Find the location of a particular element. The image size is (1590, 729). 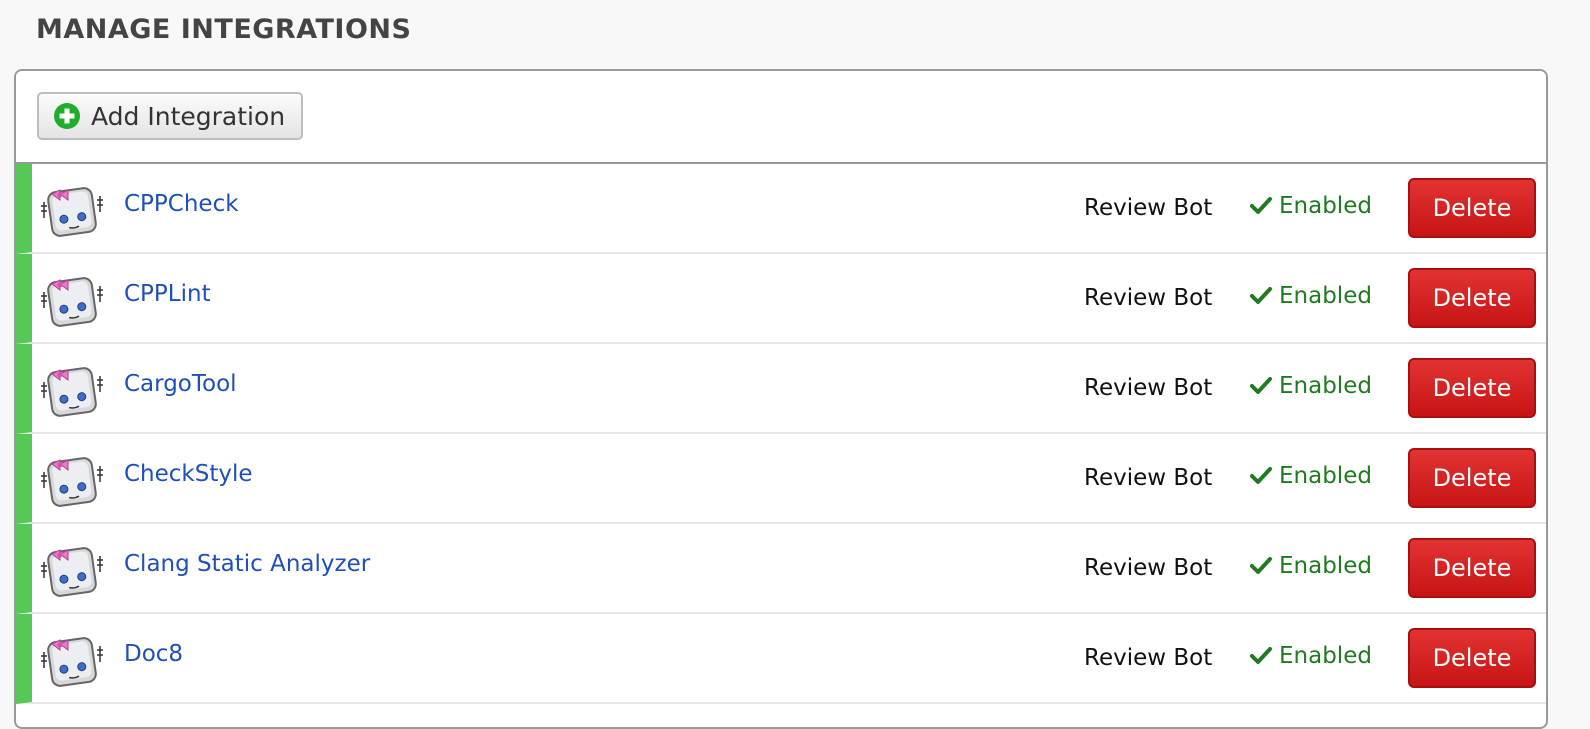

add-integration-label: Add Integration is located at coordinates (188, 116).